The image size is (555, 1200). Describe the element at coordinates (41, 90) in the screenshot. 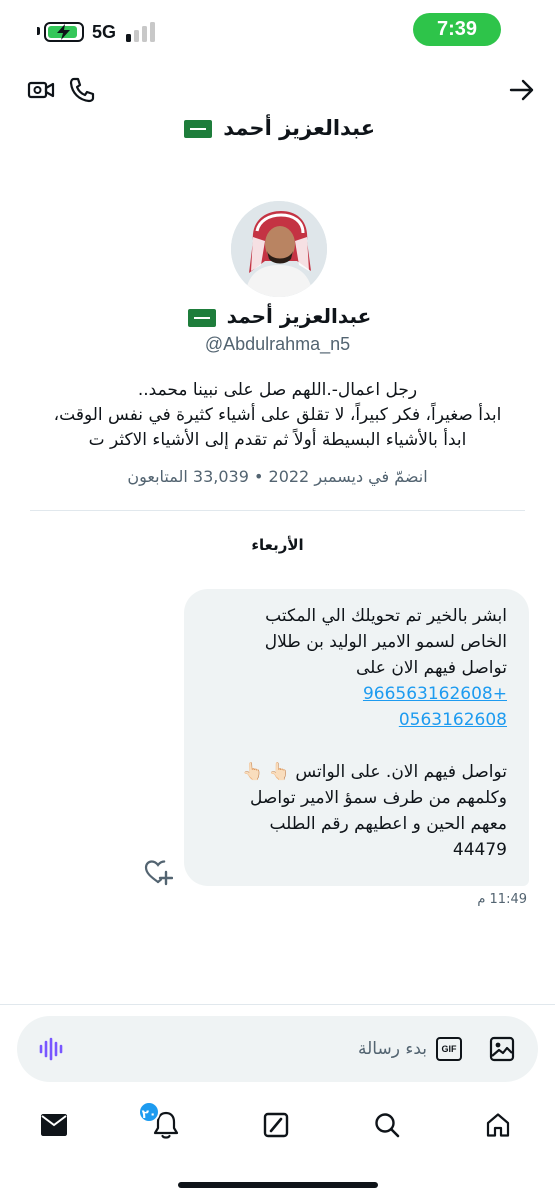

I see `video-call-icon` at that location.